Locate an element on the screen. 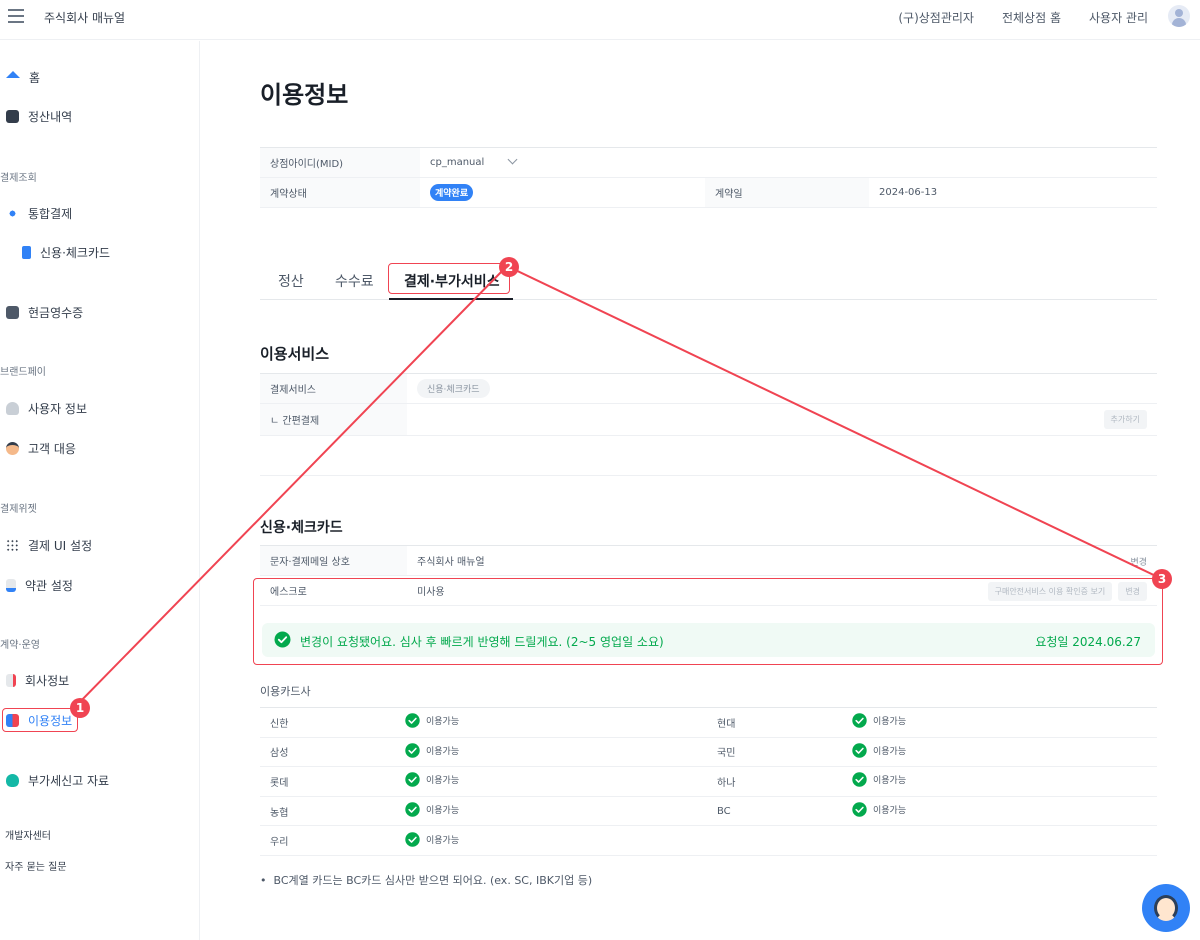 This screenshot has height=940, width=1200. table-row: 우리 이용가능 is located at coordinates (708, 840).